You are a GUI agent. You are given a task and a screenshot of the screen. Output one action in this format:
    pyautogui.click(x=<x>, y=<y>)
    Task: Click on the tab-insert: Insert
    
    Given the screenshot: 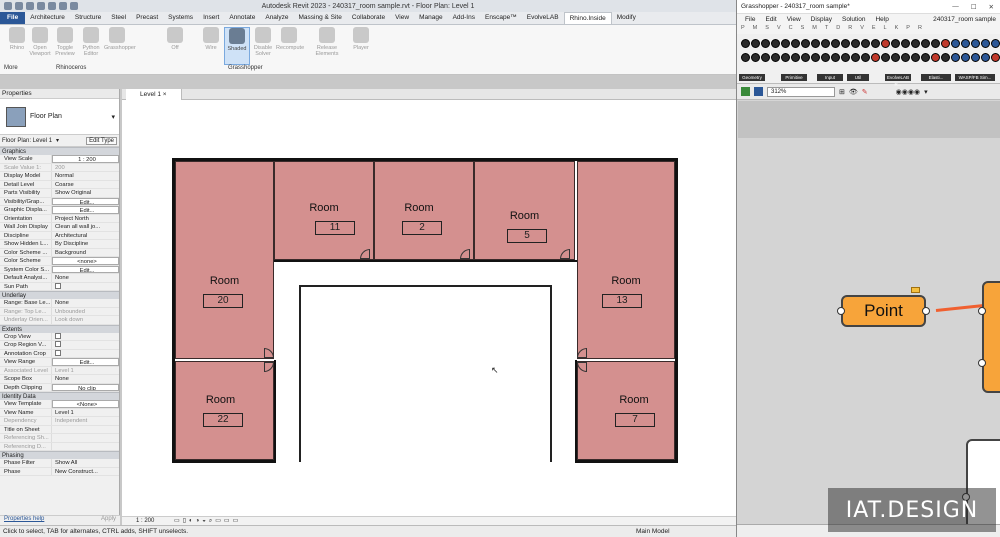 What is the action you would take?
    pyautogui.click(x=211, y=18)
    